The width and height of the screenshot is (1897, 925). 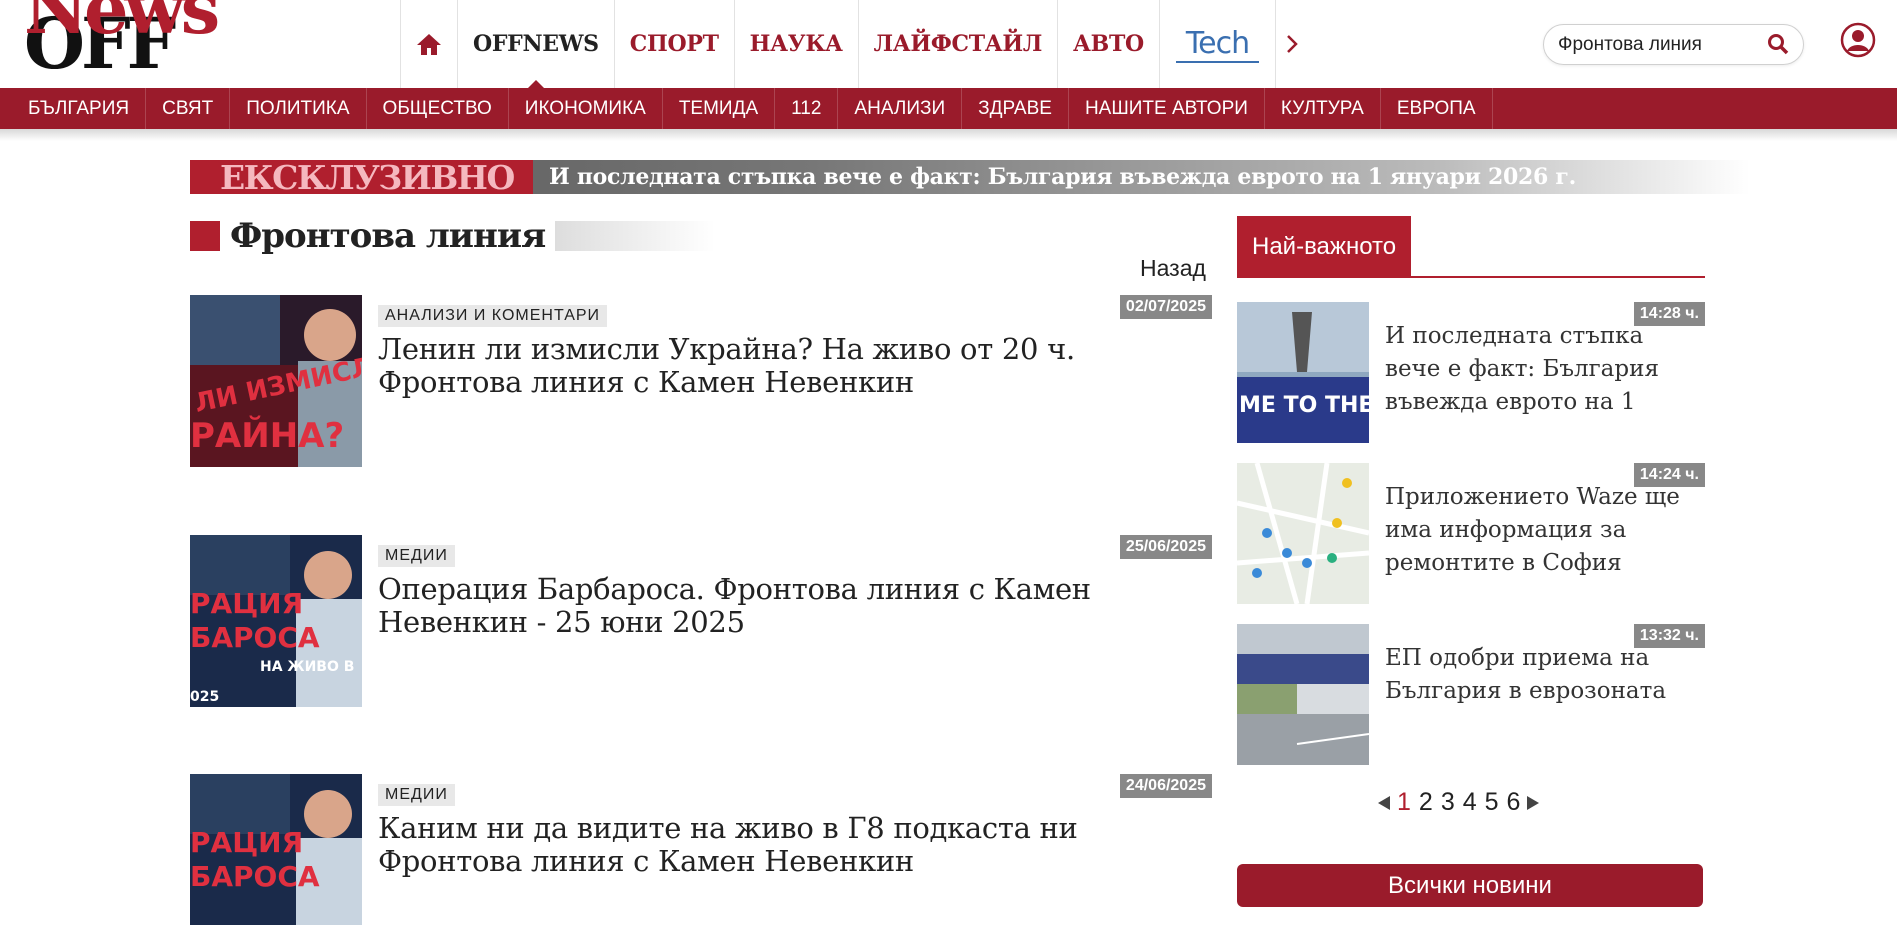 What do you see at coordinates (361, 177) in the screenshot?
I see `exclusive-tag: ЕКСКЛУЗИВНО` at bounding box center [361, 177].